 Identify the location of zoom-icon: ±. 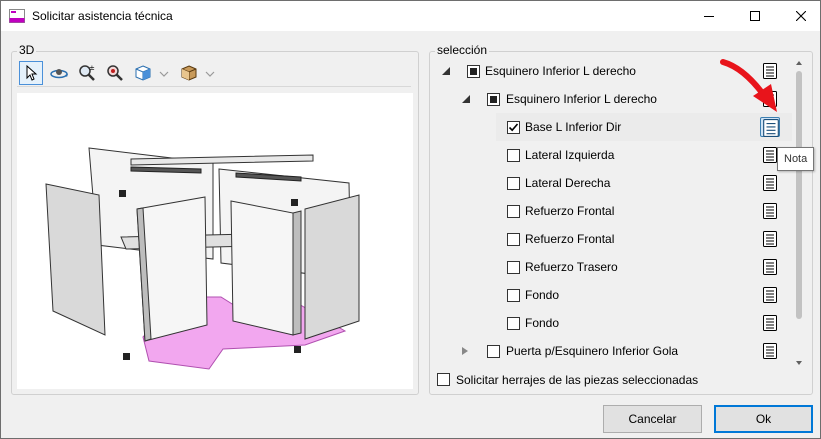
(87, 72).